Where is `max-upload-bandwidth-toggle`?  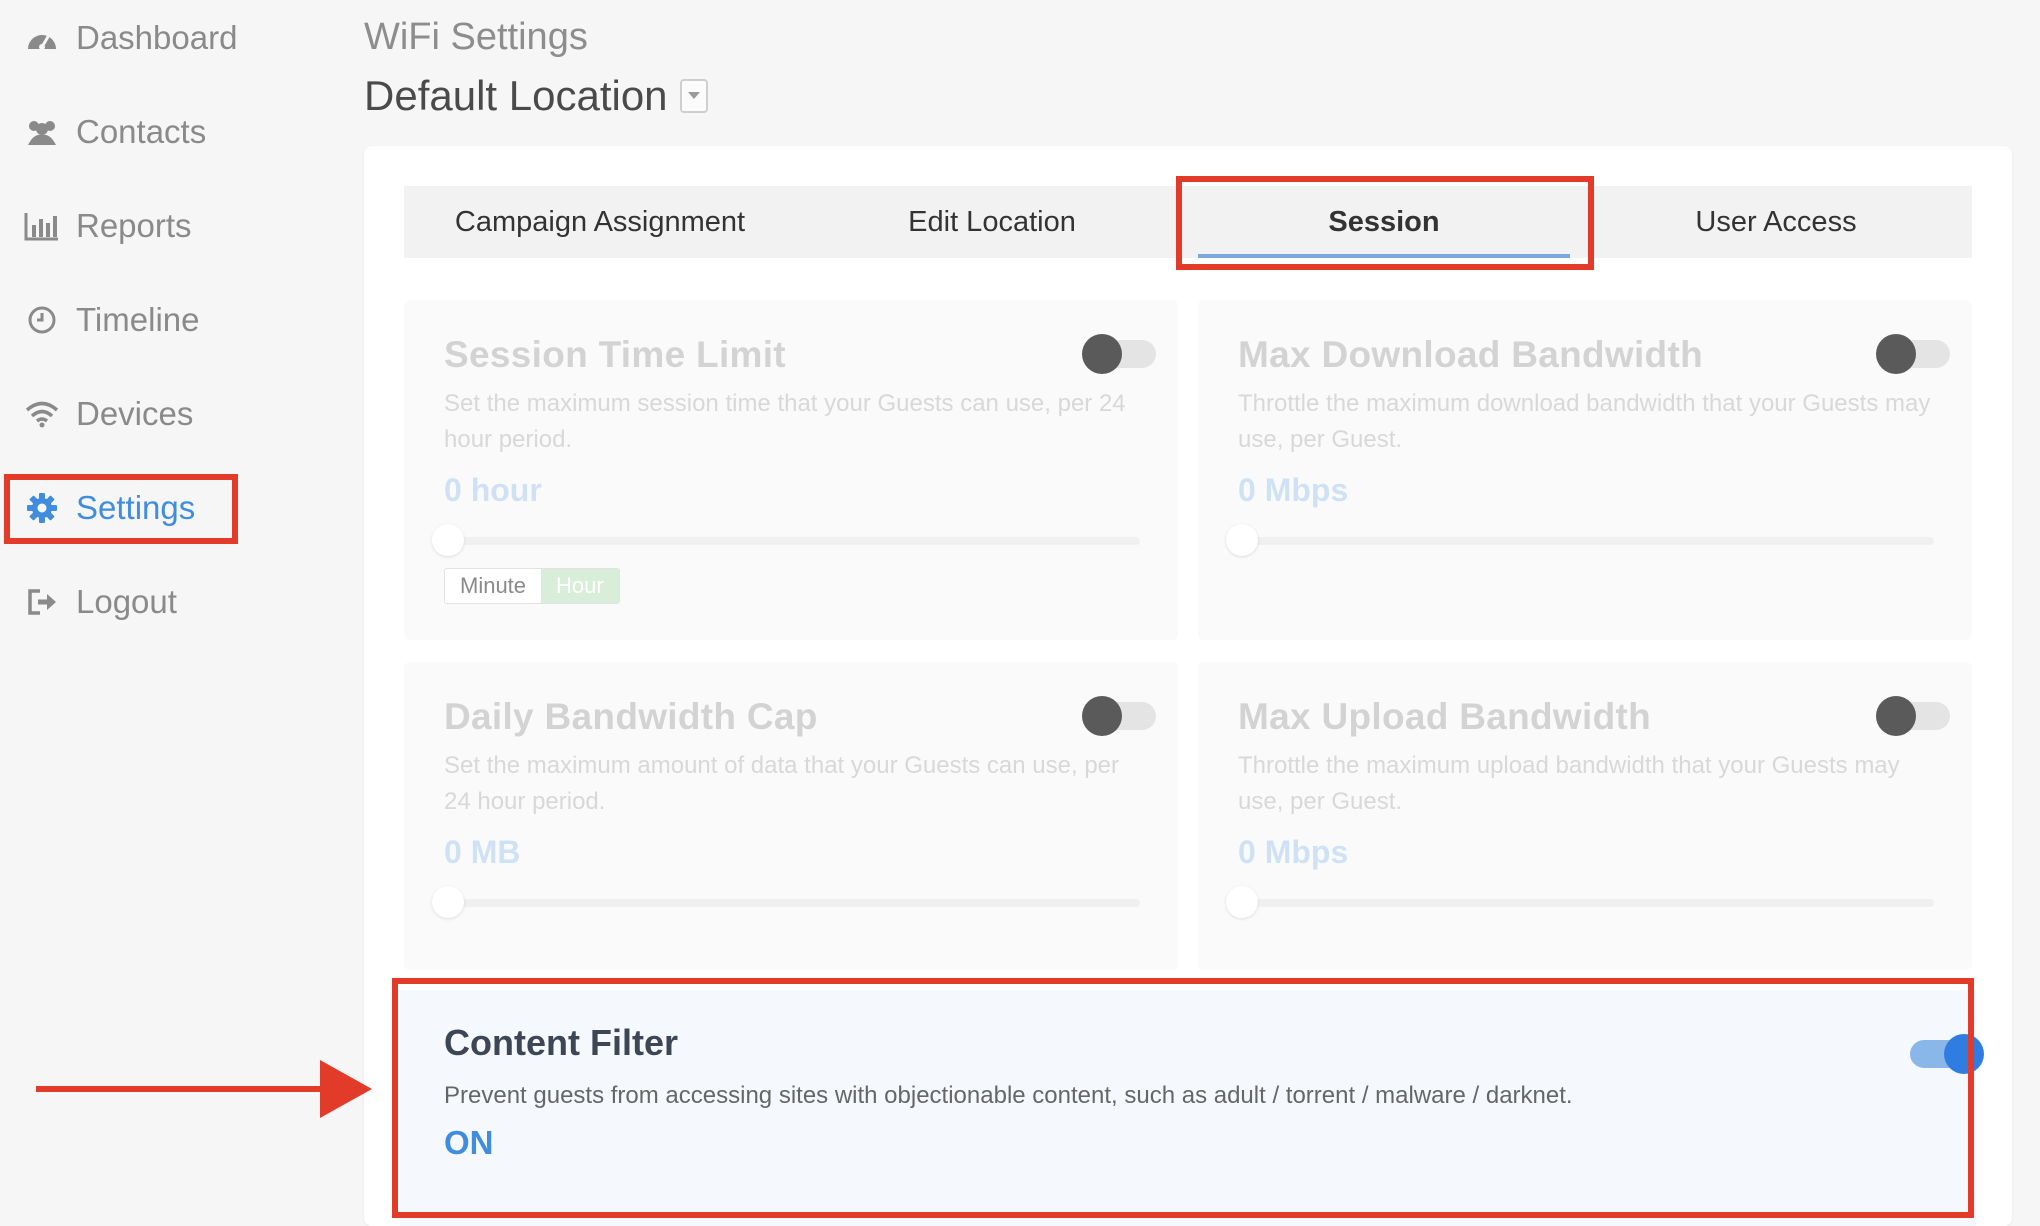
max-upload-bandwidth-toggle is located at coordinates (1913, 716).